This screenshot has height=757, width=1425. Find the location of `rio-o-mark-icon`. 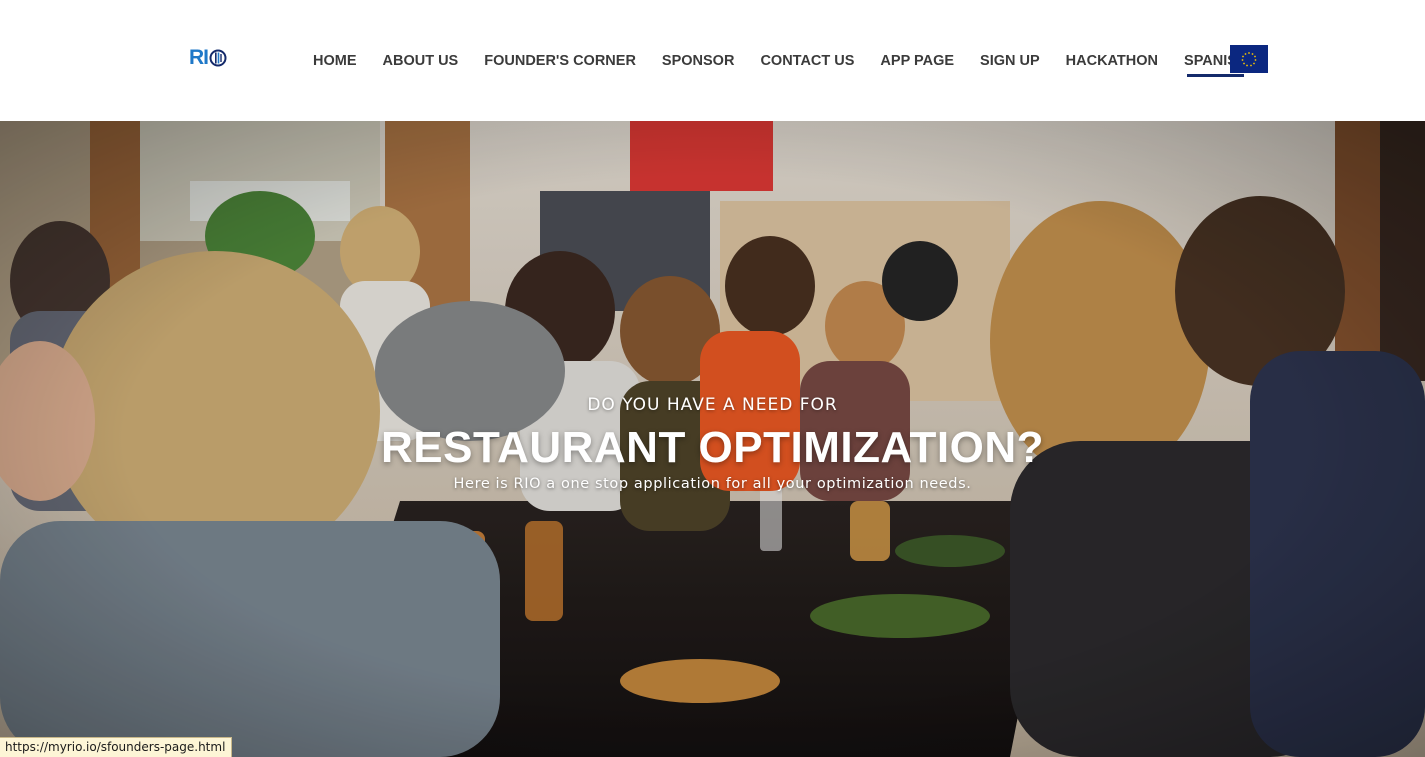

rio-o-mark-icon is located at coordinates (218, 58).